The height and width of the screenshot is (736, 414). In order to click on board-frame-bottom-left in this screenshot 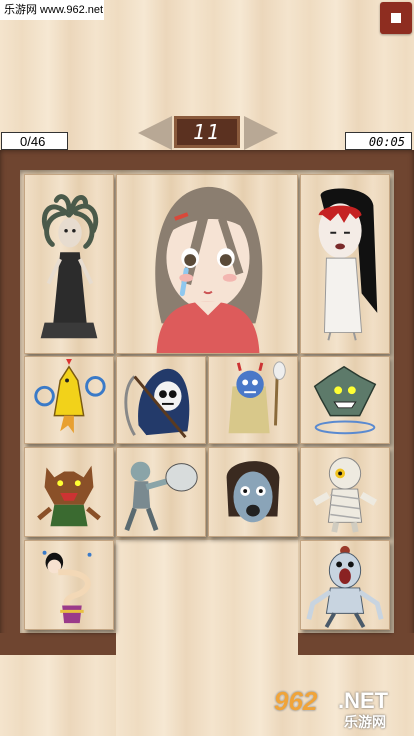, I will do `click(58, 644)`.